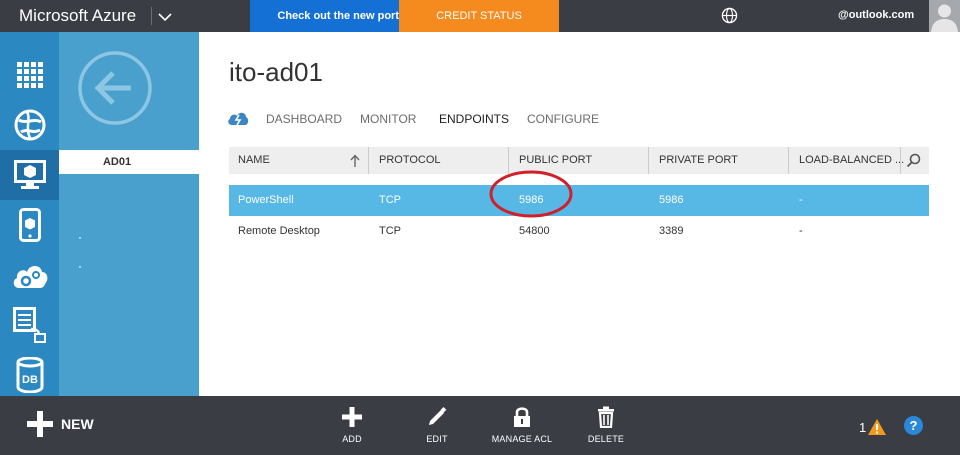 This screenshot has height=455, width=960. I want to click on user-silhouette-icon, so click(944, 18).